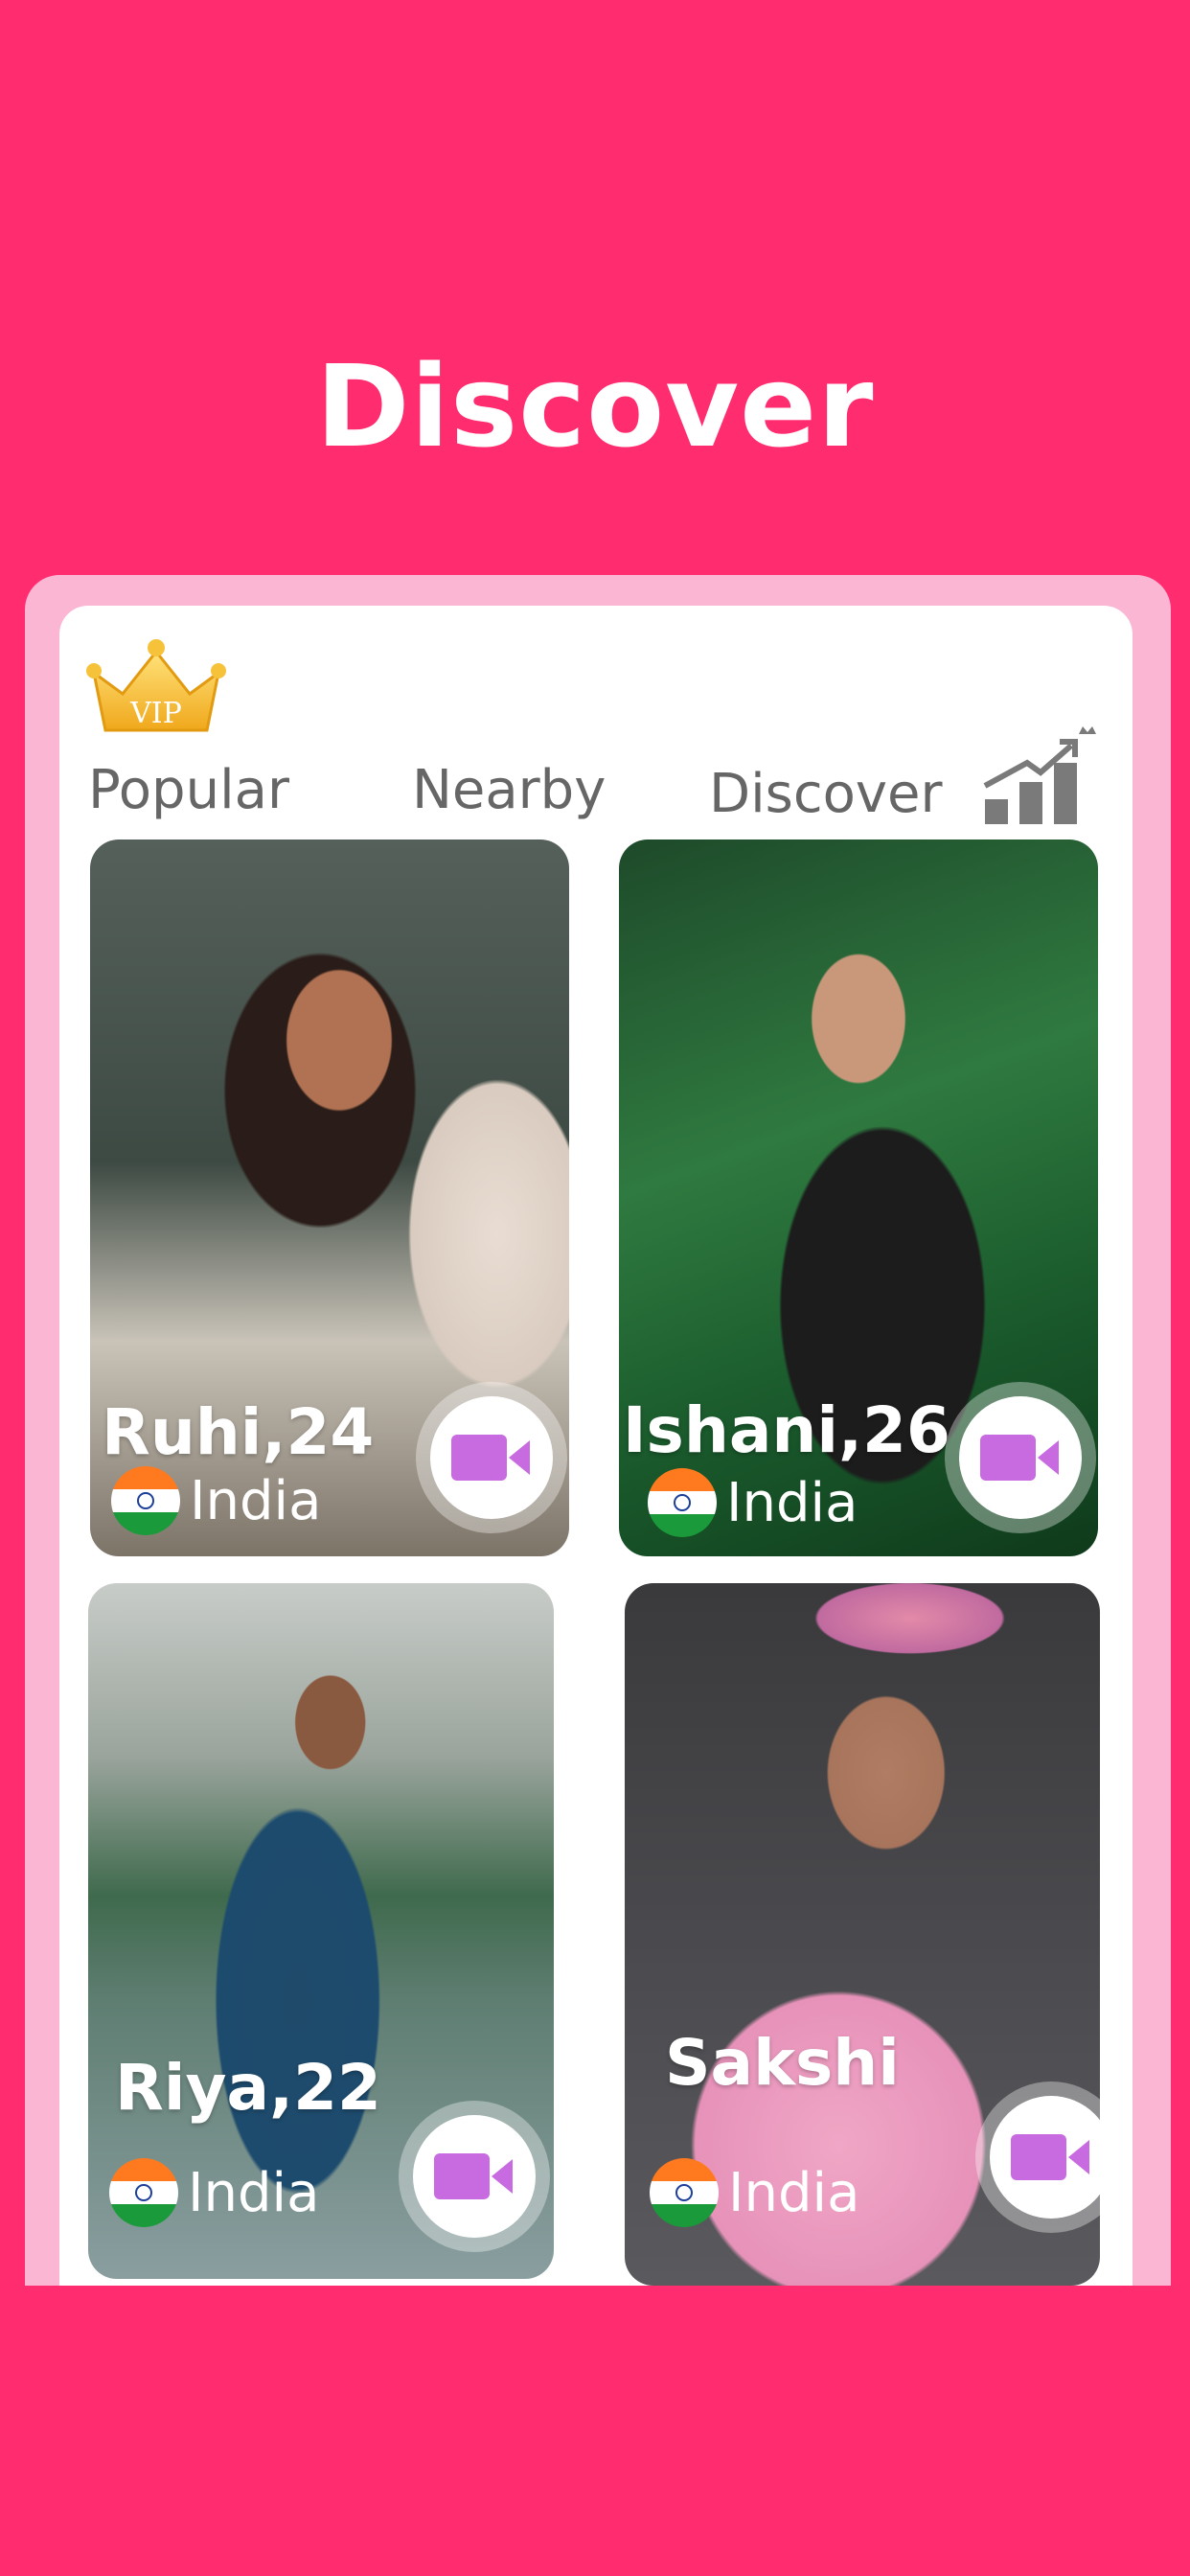 This screenshot has height=2576, width=1190. What do you see at coordinates (238, 1432) in the screenshot?
I see `profile-name: Ruhi,24` at bounding box center [238, 1432].